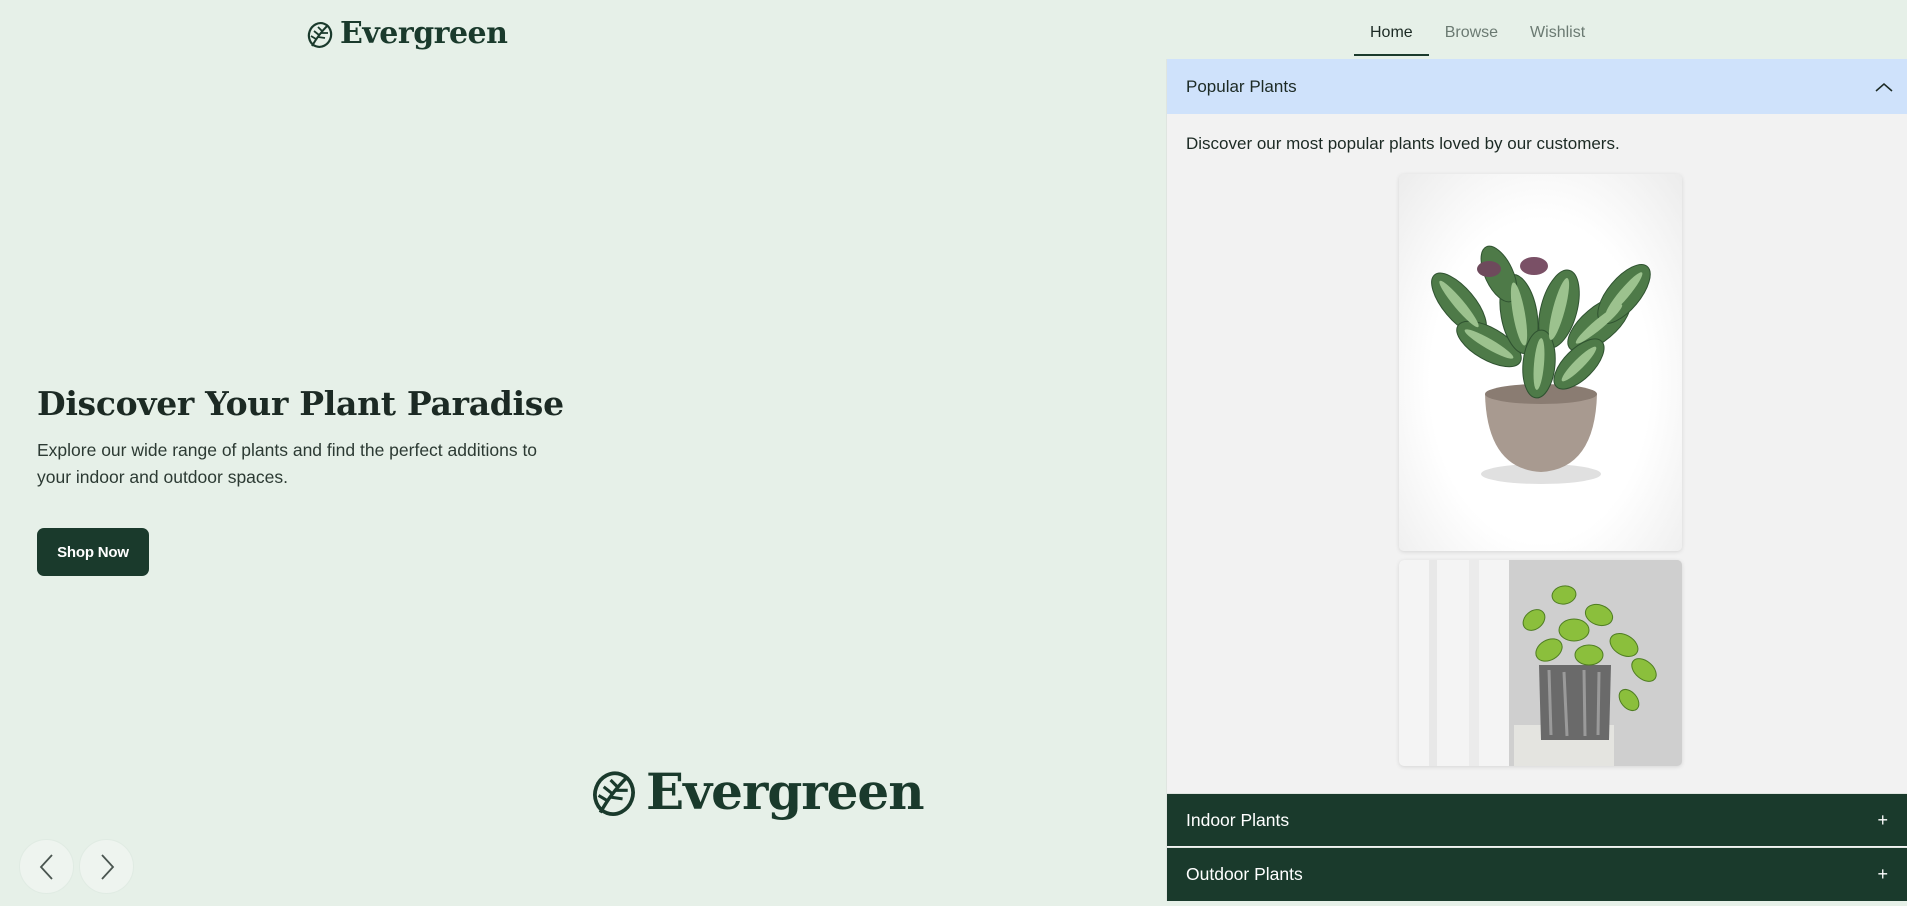  Describe the element at coordinates (1537, 819) in the screenshot. I see `accordion-header-indoor-plants: Indoor Plants +` at that location.